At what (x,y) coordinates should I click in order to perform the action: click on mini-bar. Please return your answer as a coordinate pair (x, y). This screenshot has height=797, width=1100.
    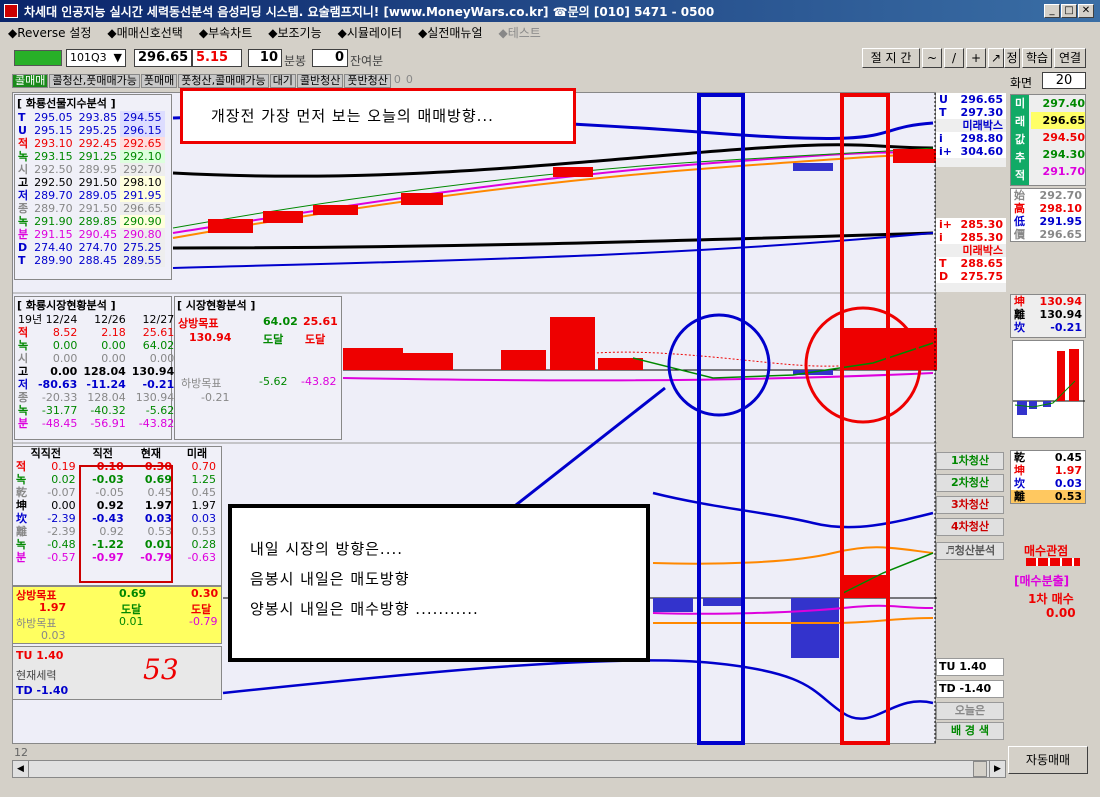
    Looking at the image, I should click on (1022, 408).